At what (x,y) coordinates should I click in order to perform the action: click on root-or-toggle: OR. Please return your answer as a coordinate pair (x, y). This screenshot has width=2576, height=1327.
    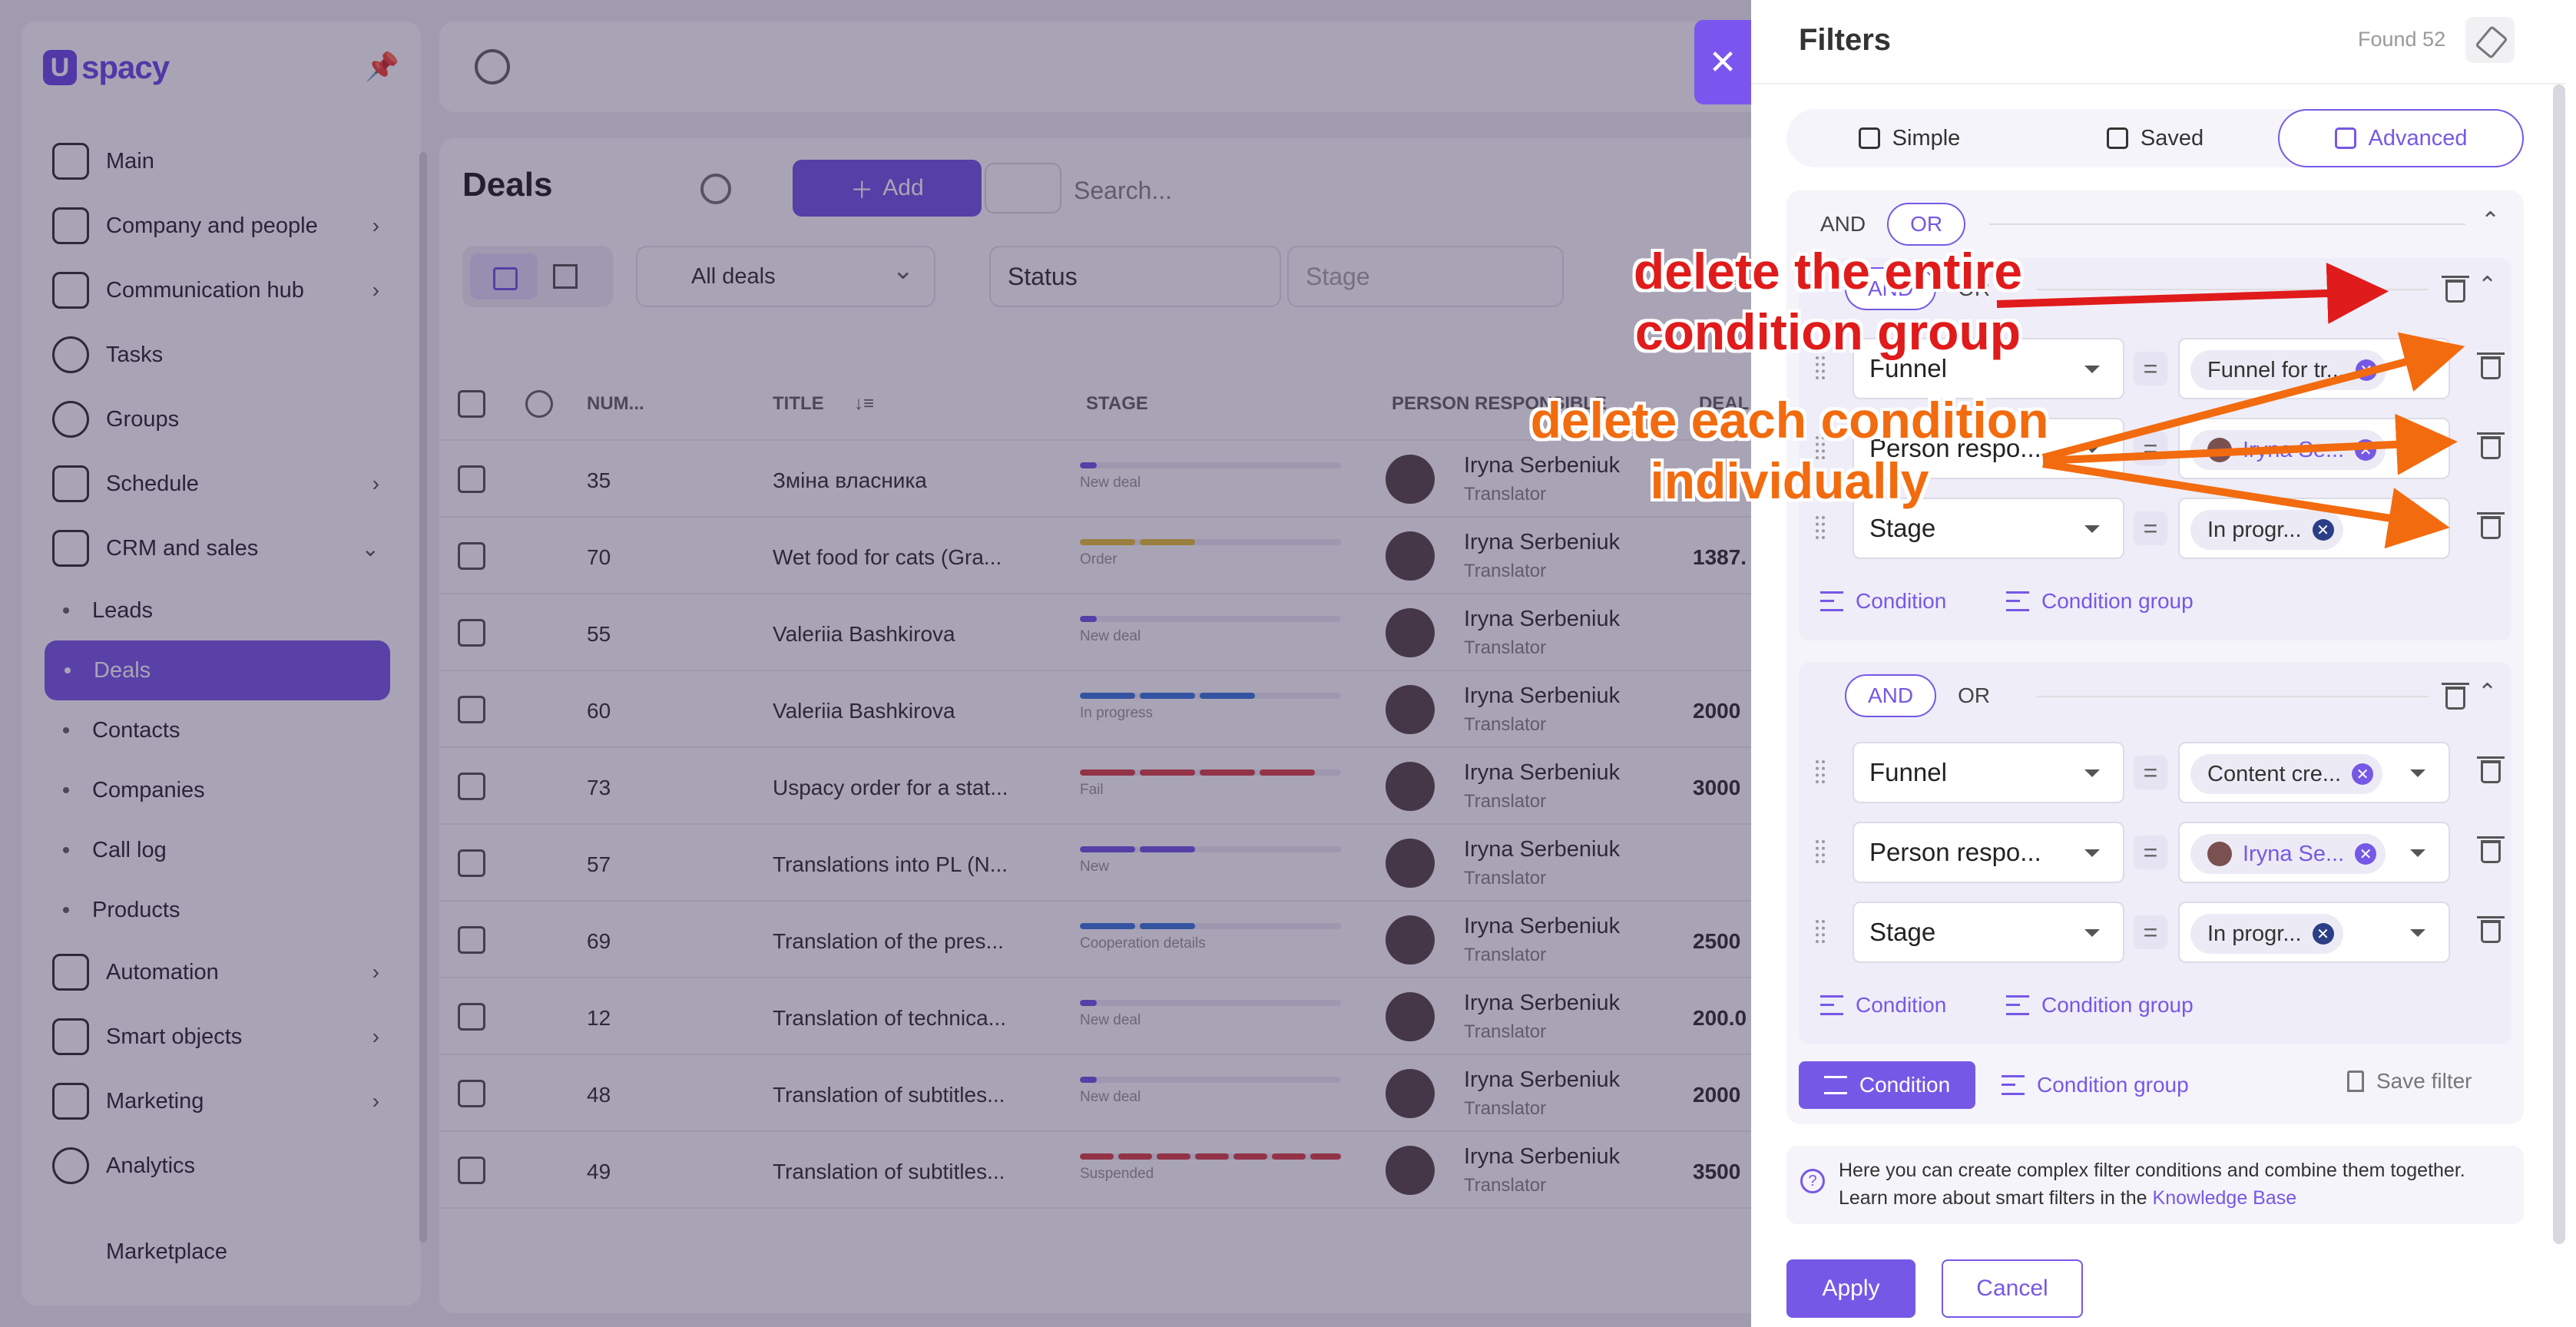
    Looking at the image, I should click on (1926, 225).